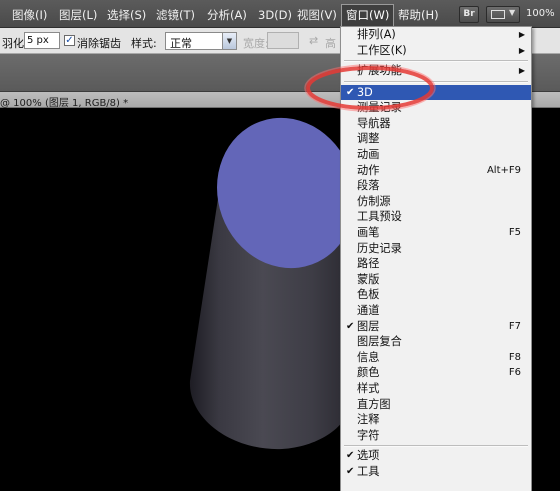 The height and width of the screenshot is (491, 560). Describe the element at coordinates (382, 50) in the screenshot. I see `window-menu-item-label: 工作区(K)` at that location.